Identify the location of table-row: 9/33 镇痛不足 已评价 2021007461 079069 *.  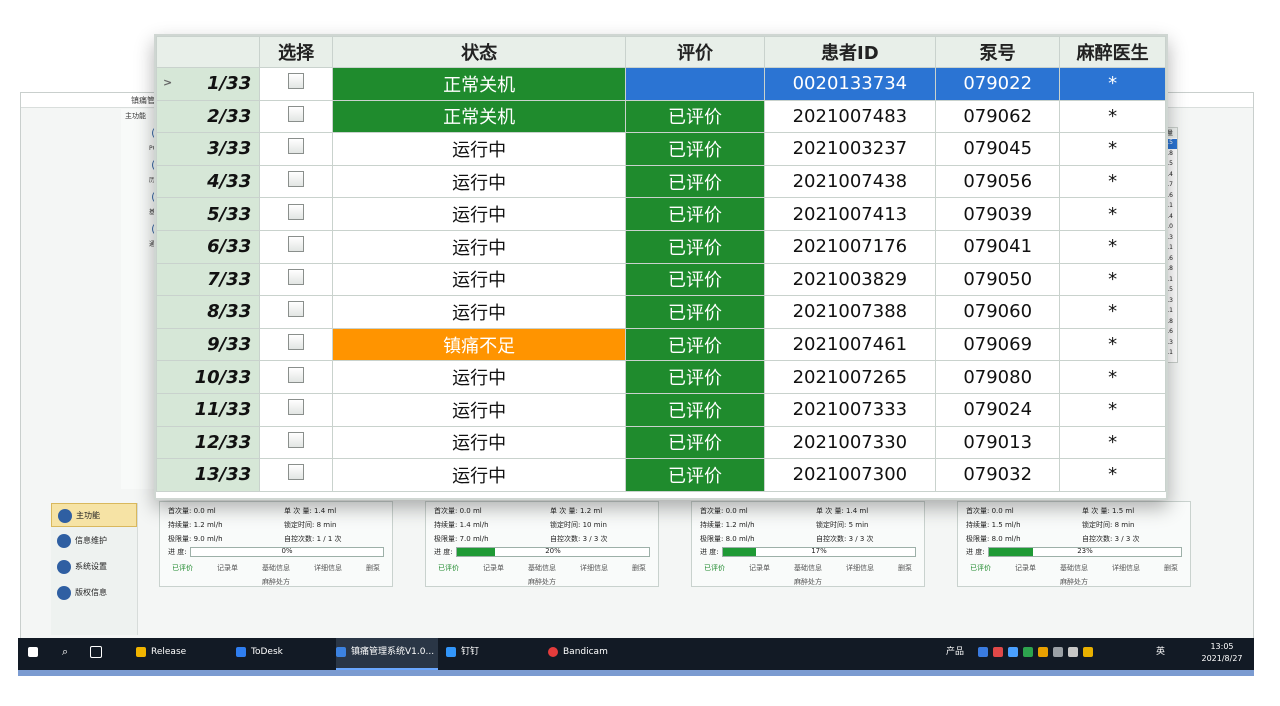
(661, 344).